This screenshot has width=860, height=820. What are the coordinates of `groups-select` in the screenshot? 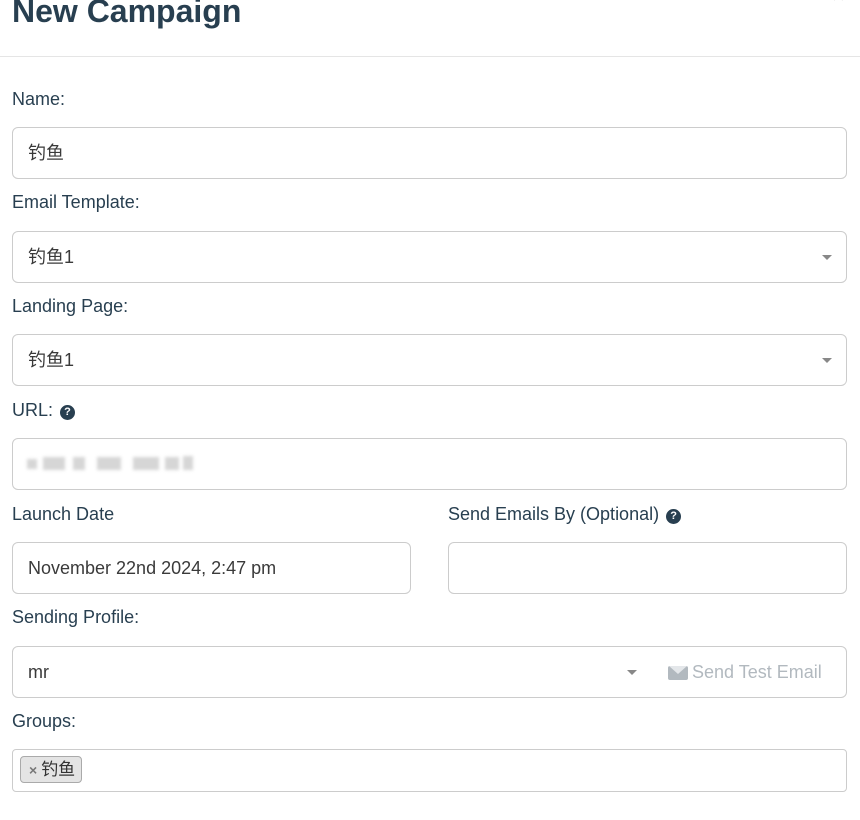 It's located at (429, 770).